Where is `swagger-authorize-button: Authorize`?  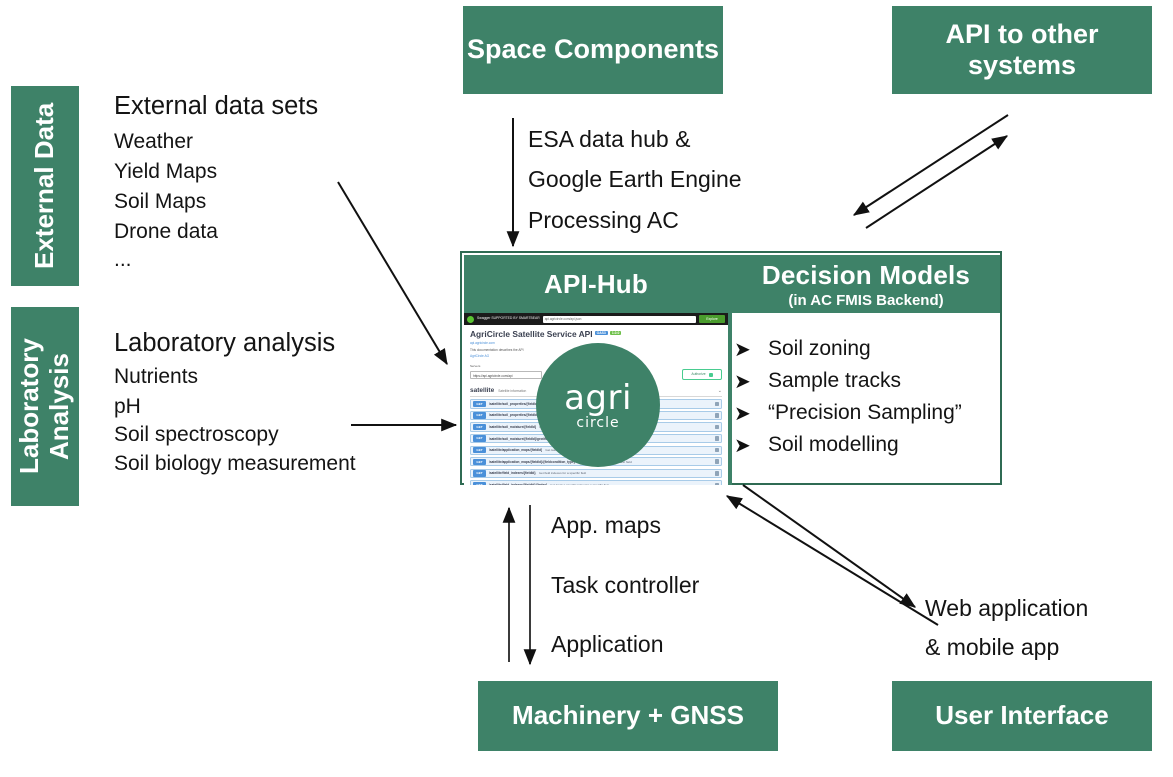
swagger-authorize-button: Authorize is located at coordinates (702, 374).